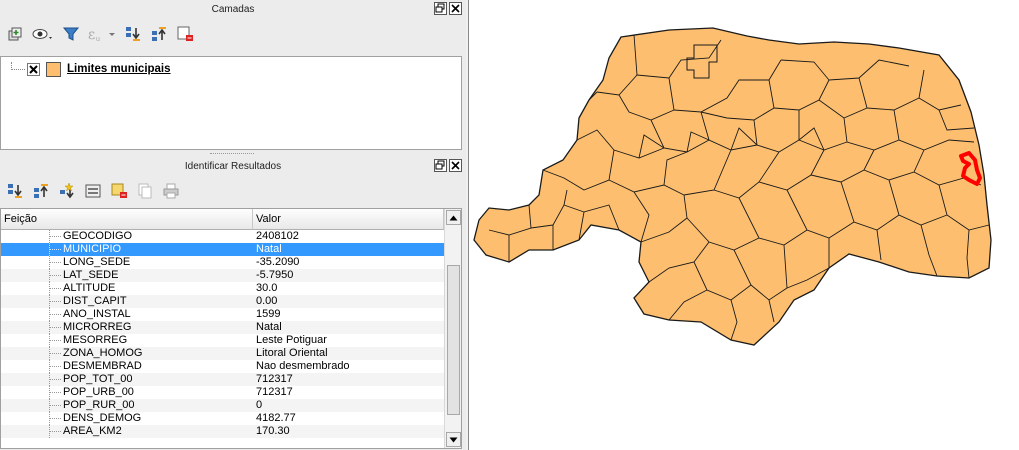 This screenshot has height=450, width=1019. What do you see at coordinates (98, 236) in the screenshot?
I see `field-name: GEOCODIGO` at bounding box center [98, 236].